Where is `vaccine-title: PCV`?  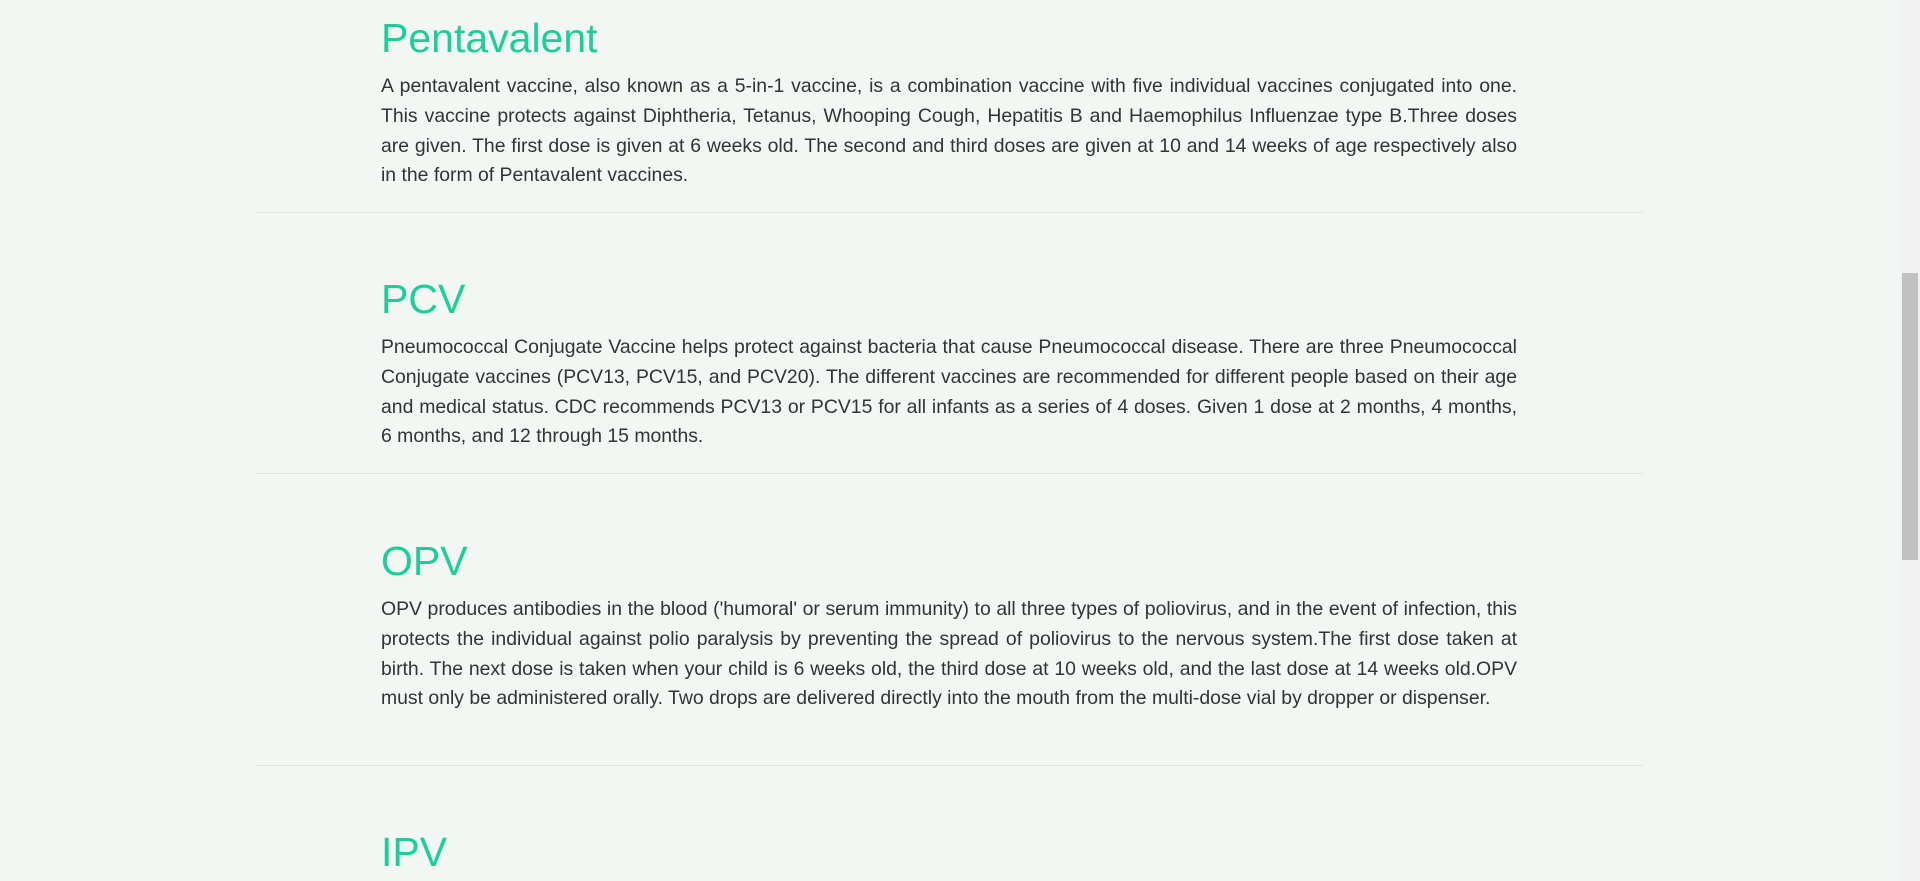
vaccine-title: PCV is located at coordinates (423, 299).